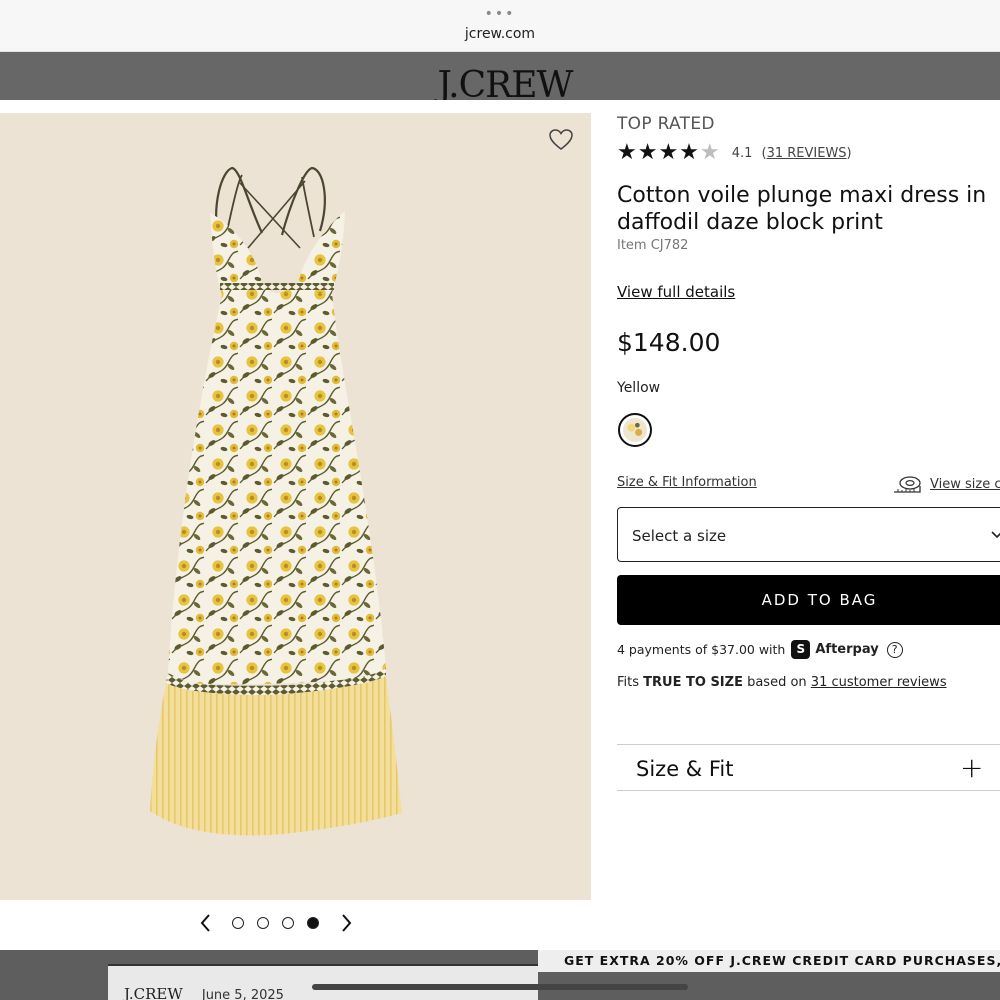  Describe the element at coordinates (693, 682) in the screenshot. I see `fit-value: TRUE TO SIZE` at that location.